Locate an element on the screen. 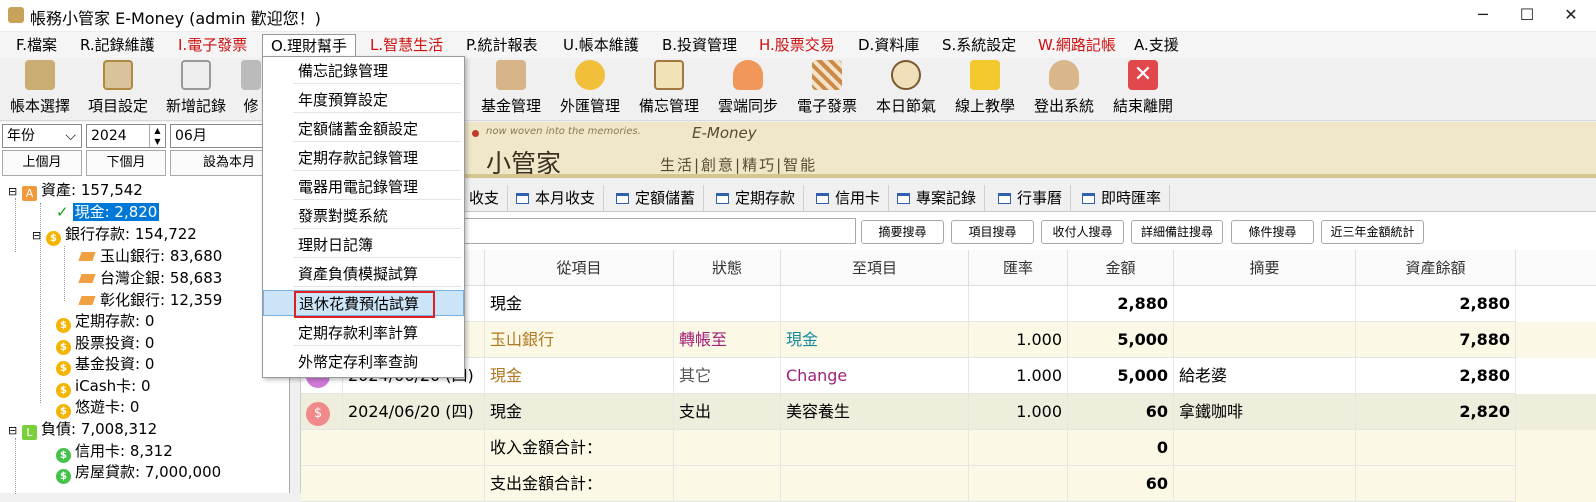 The image size is (1596, 502). table-row: 現金 2,880 2,880 is located at coordinates (948, 304).